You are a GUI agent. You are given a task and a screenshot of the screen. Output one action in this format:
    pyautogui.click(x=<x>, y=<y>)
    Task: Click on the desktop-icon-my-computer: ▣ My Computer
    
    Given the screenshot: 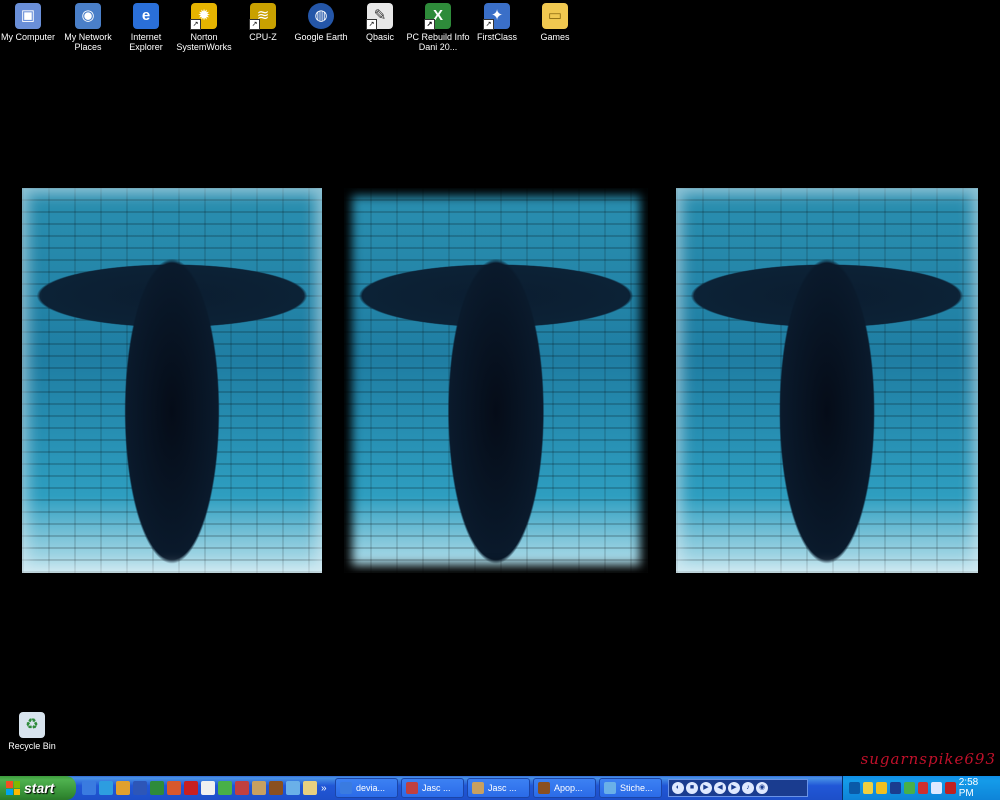 What is the action you would take?
    pyautogui.click(x=30, y=22)
    